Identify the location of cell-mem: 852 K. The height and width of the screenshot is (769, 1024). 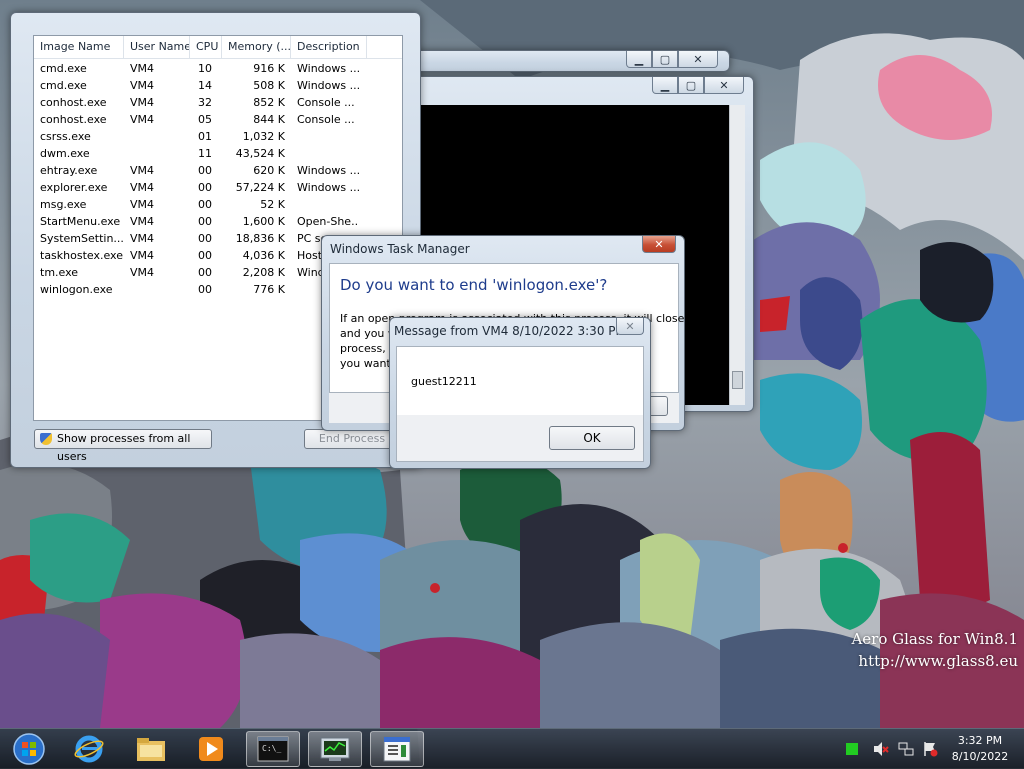
(269, 102).